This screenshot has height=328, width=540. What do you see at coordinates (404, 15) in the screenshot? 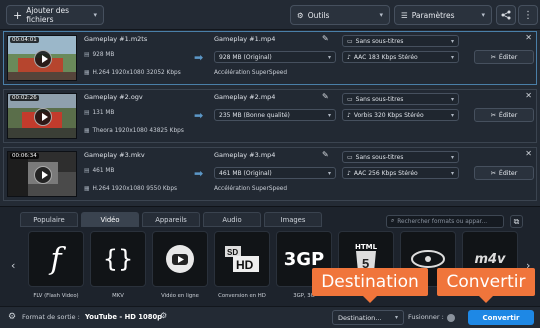
I see `settings-icon: ☰` at bounding box center [404, 15].